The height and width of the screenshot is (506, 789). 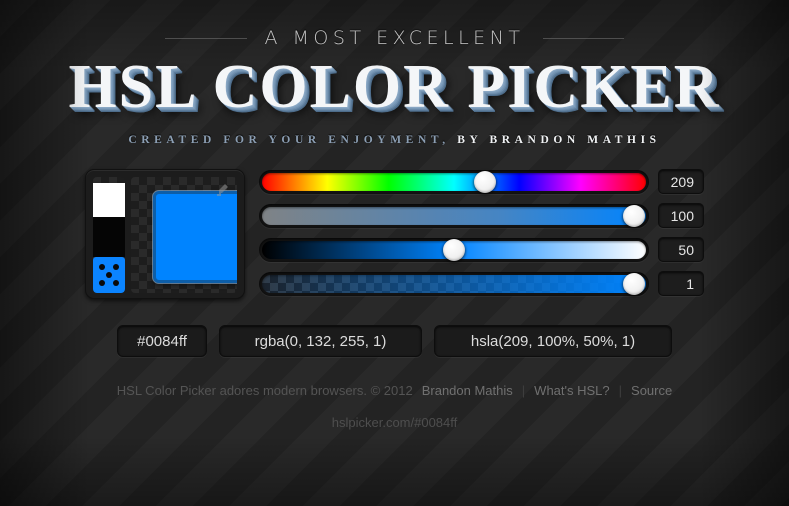 What do you see at coordinates (109, 200) in the screenshot?
I see `white-swatch-button` at bounding box center [109, 200].